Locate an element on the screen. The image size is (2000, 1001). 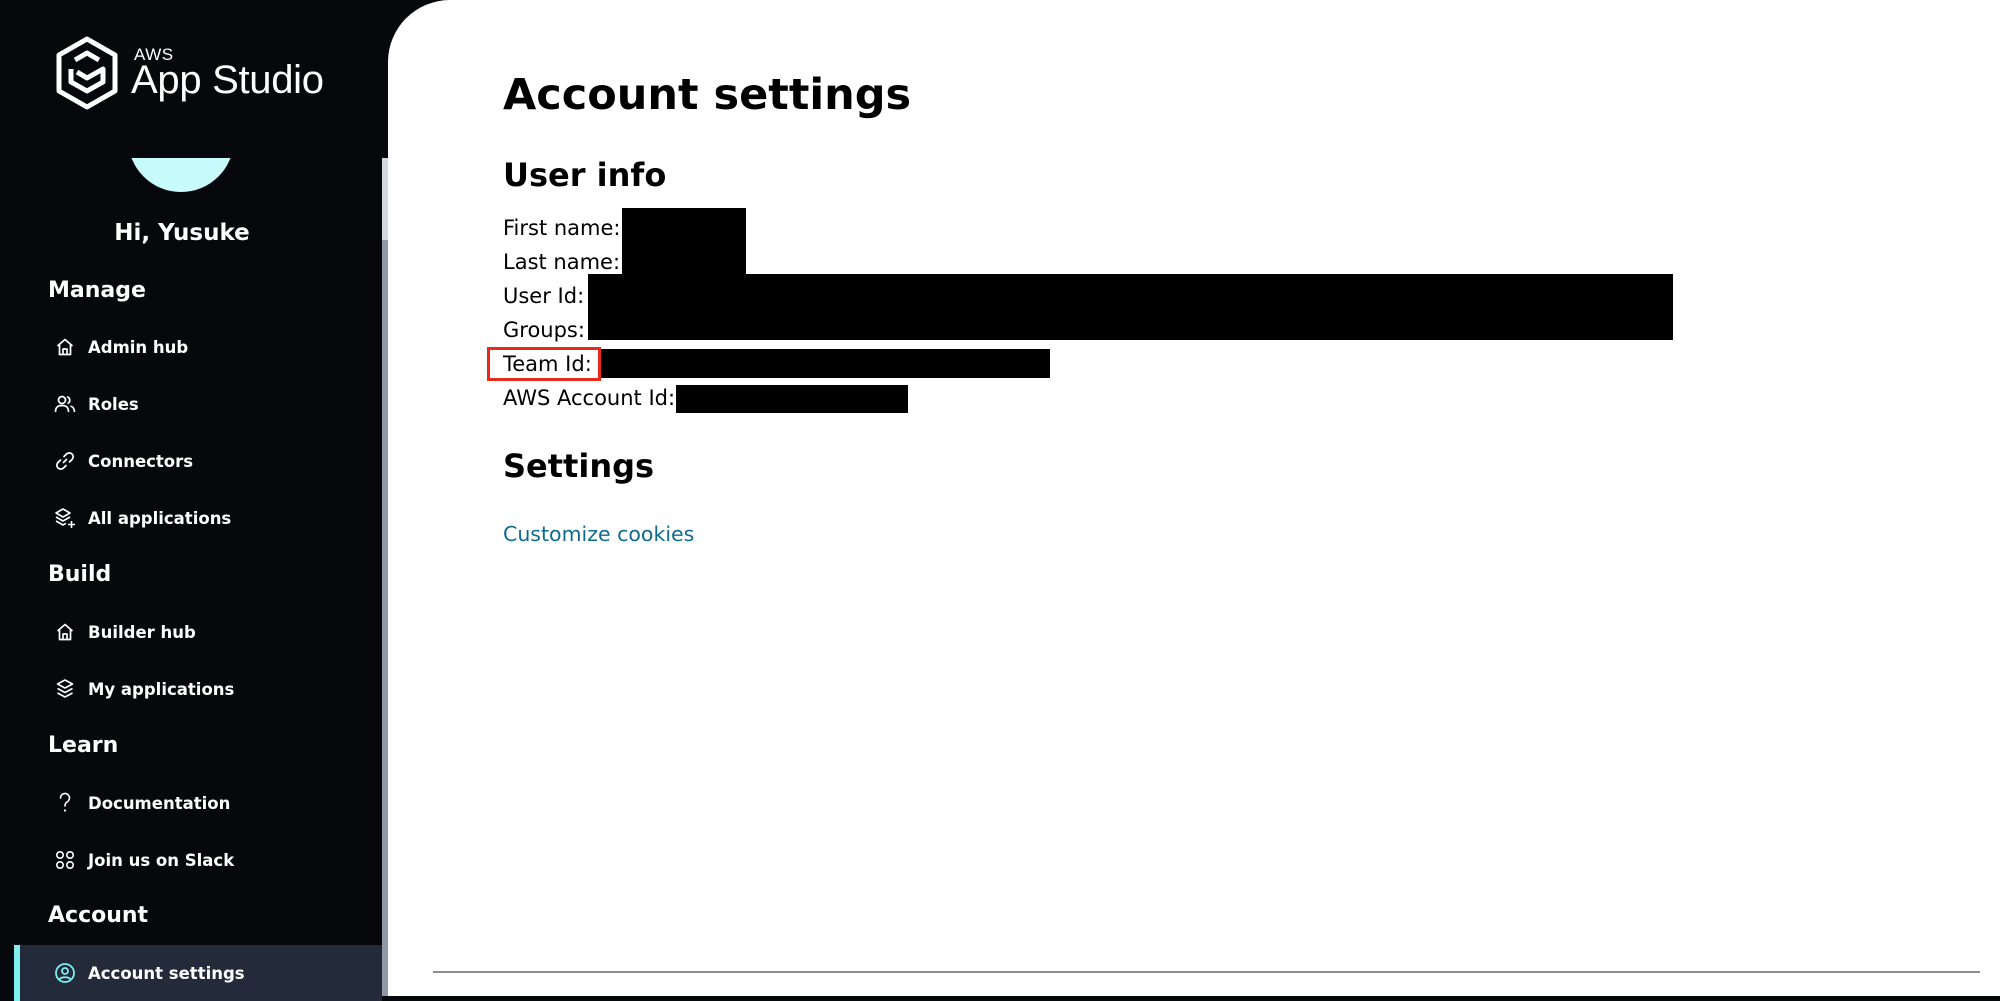
sidebar-item-label: All applications is located at coordinates (160, 518).